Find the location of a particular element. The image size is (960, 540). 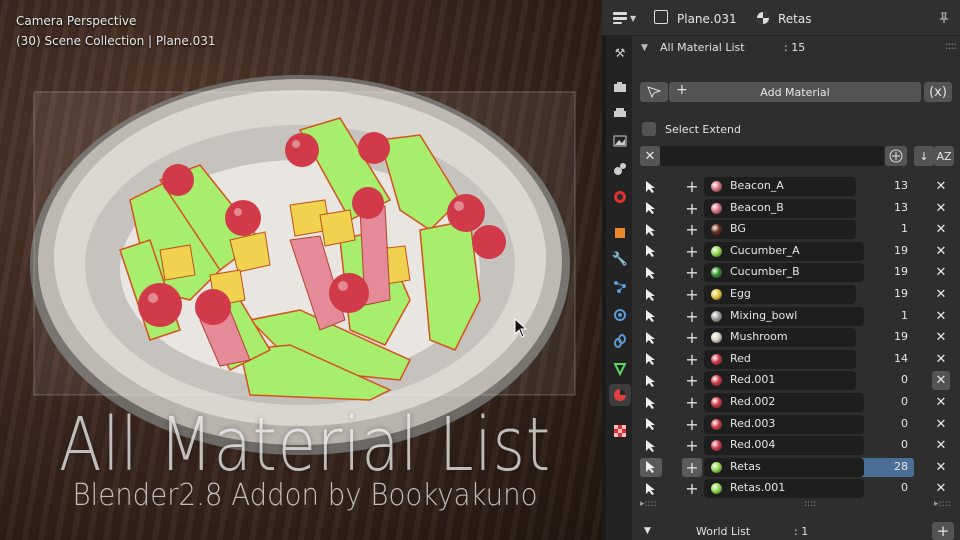

material-name-field: BG is located at coordinates (780, 230).